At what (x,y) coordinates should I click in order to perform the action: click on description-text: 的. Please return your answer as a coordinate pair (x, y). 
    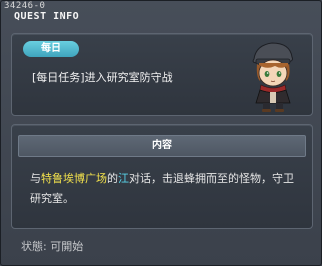
    Looking at the image, I should click on (112, 178).